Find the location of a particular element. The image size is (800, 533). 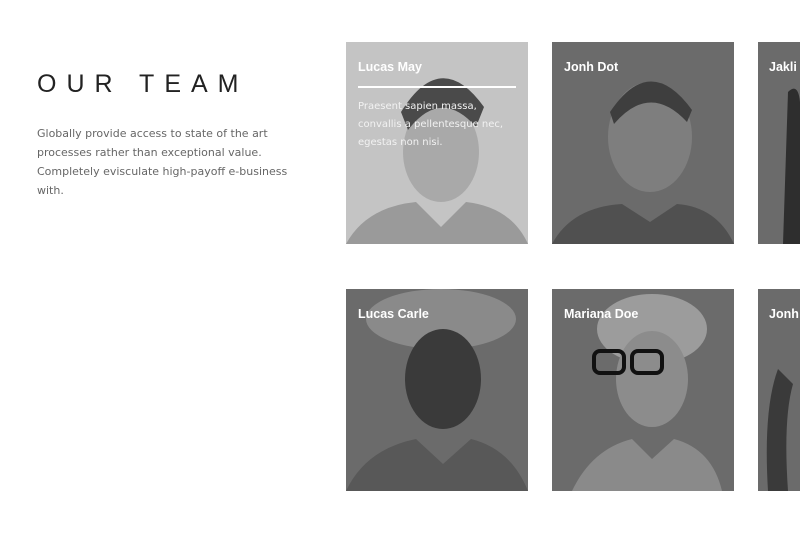

divider is located at coordinates (437, 87).